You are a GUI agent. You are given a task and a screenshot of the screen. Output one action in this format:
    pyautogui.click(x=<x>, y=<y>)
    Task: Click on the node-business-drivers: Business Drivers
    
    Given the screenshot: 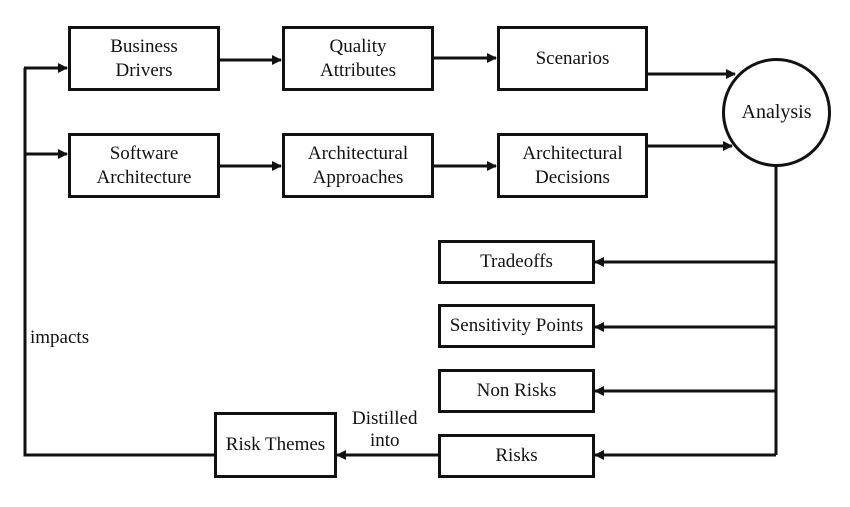 What is the action you would take?
    pyautogui.click(x=144, y=58)
    